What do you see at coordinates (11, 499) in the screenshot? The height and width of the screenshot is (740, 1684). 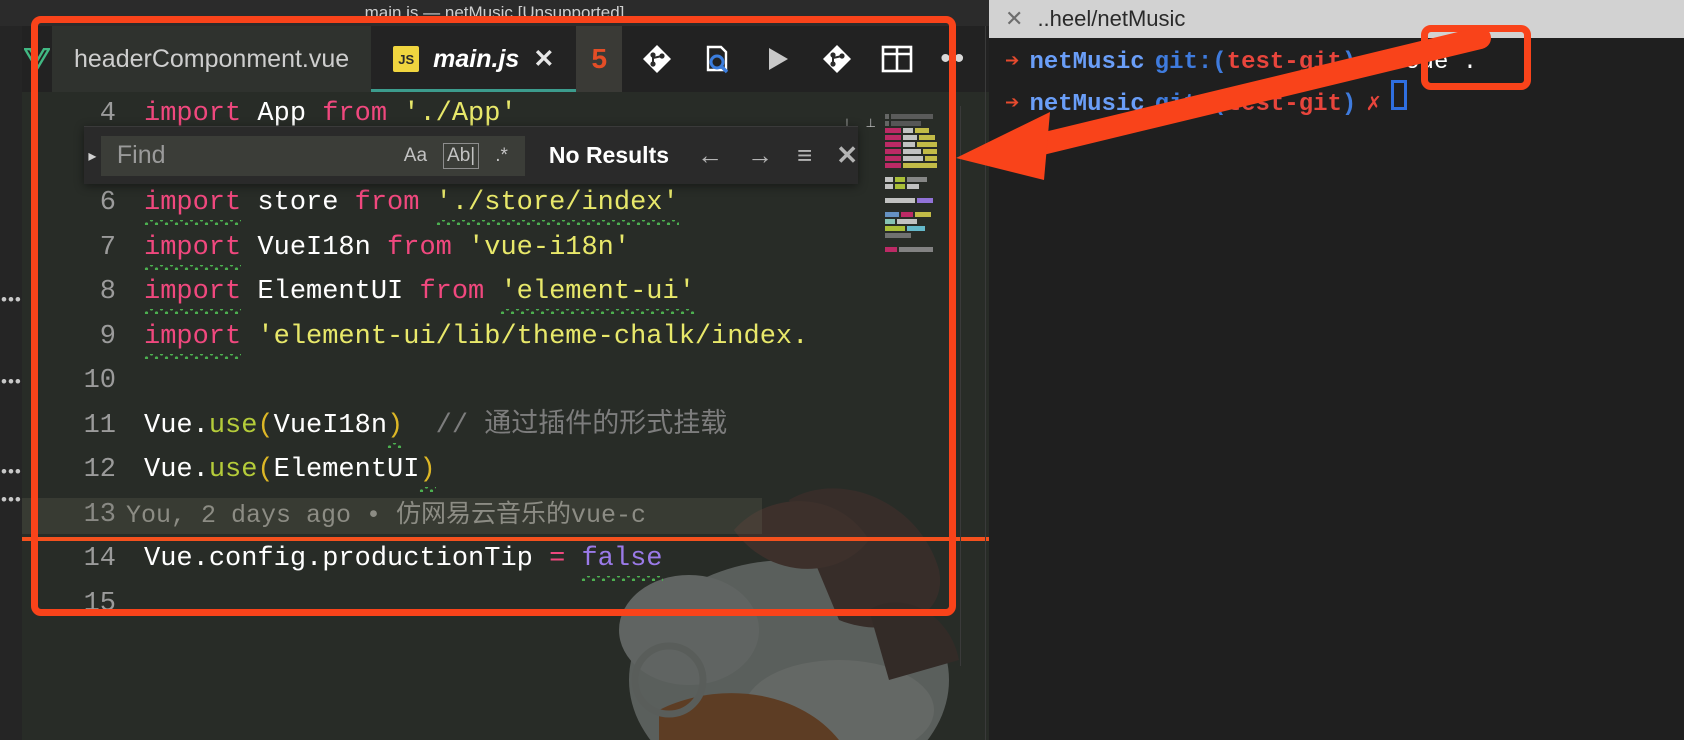 I see `strip-dots-4: •••` at bounding box center [11, 499].